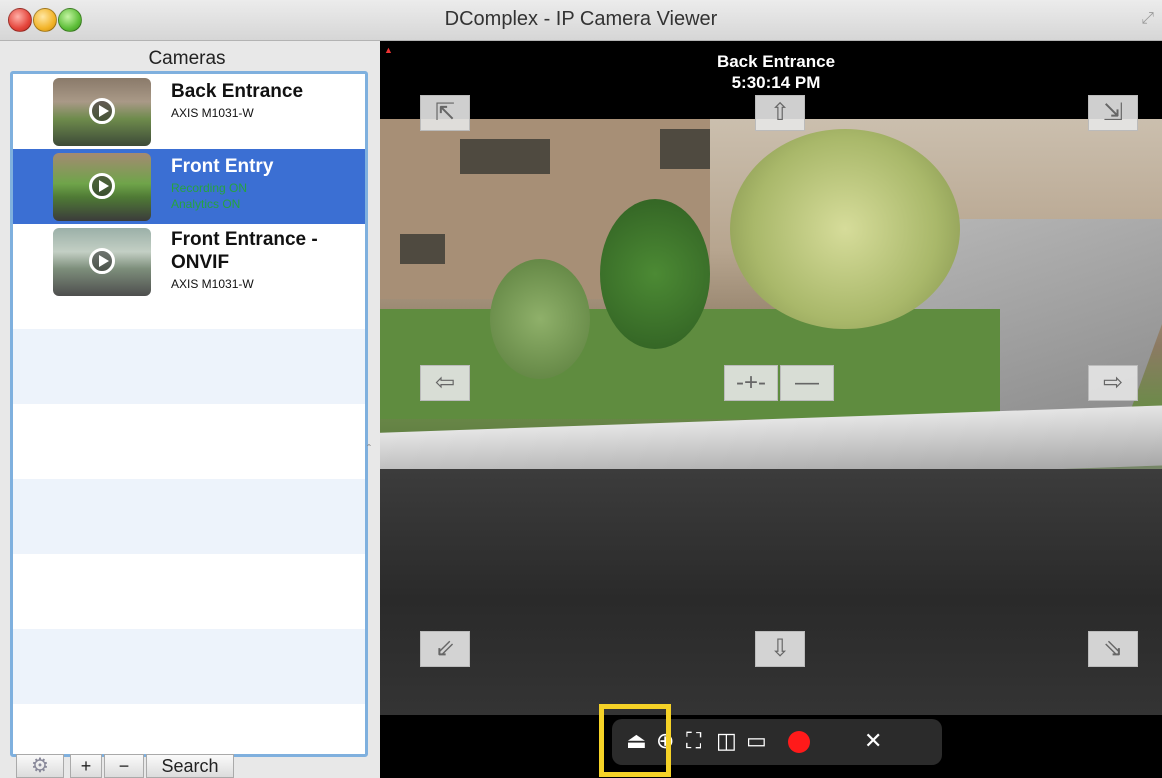 The width and height of the screenshot is (1162, 778). Describe the element at coordinates (776, 82) in the screenshot. I see `overlay-timestamp: 5:30:14 PM` at that location.